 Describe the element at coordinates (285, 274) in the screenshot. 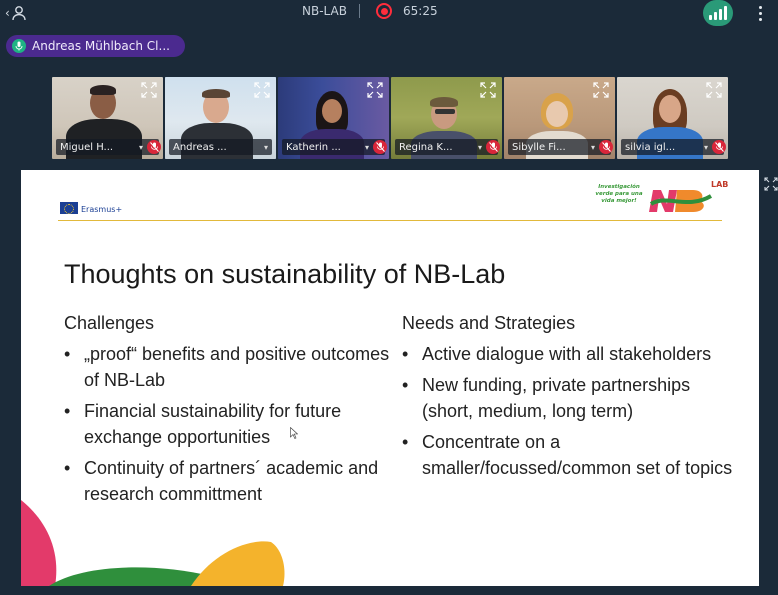

I see `slide-title: Thoughts on sustainability of NB-Lab` at that location.